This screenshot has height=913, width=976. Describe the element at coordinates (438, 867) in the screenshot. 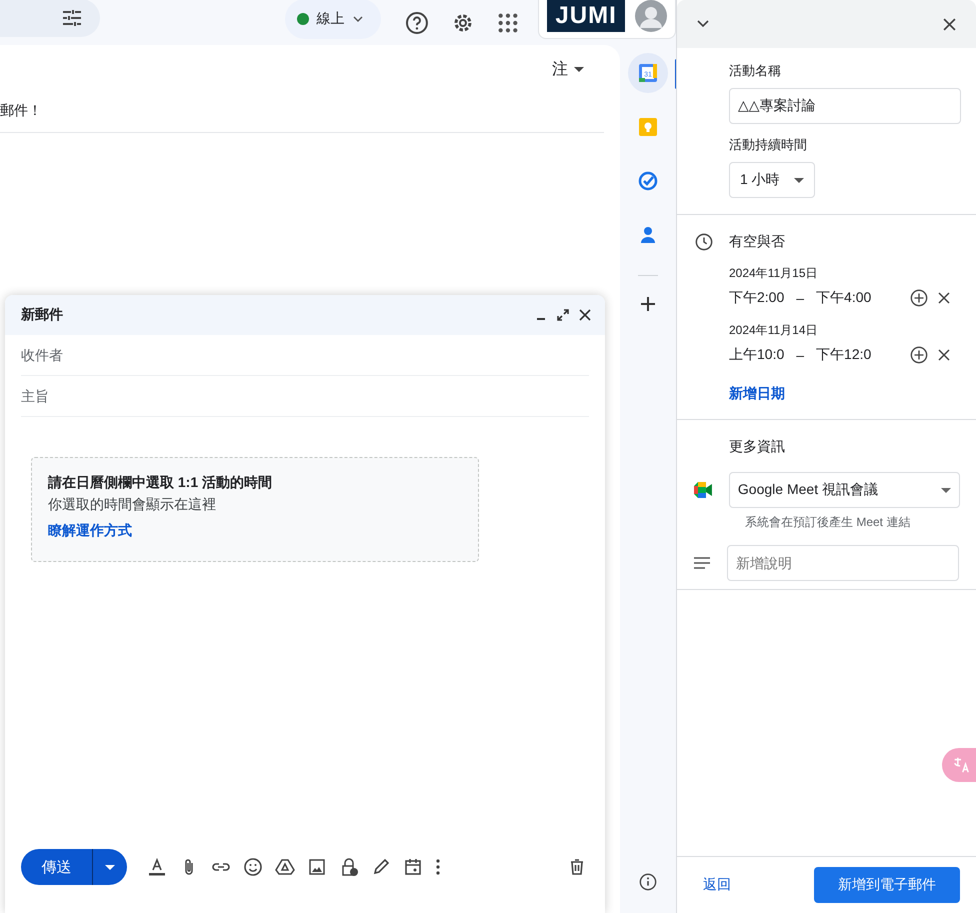

I see `more-icon` at that location.